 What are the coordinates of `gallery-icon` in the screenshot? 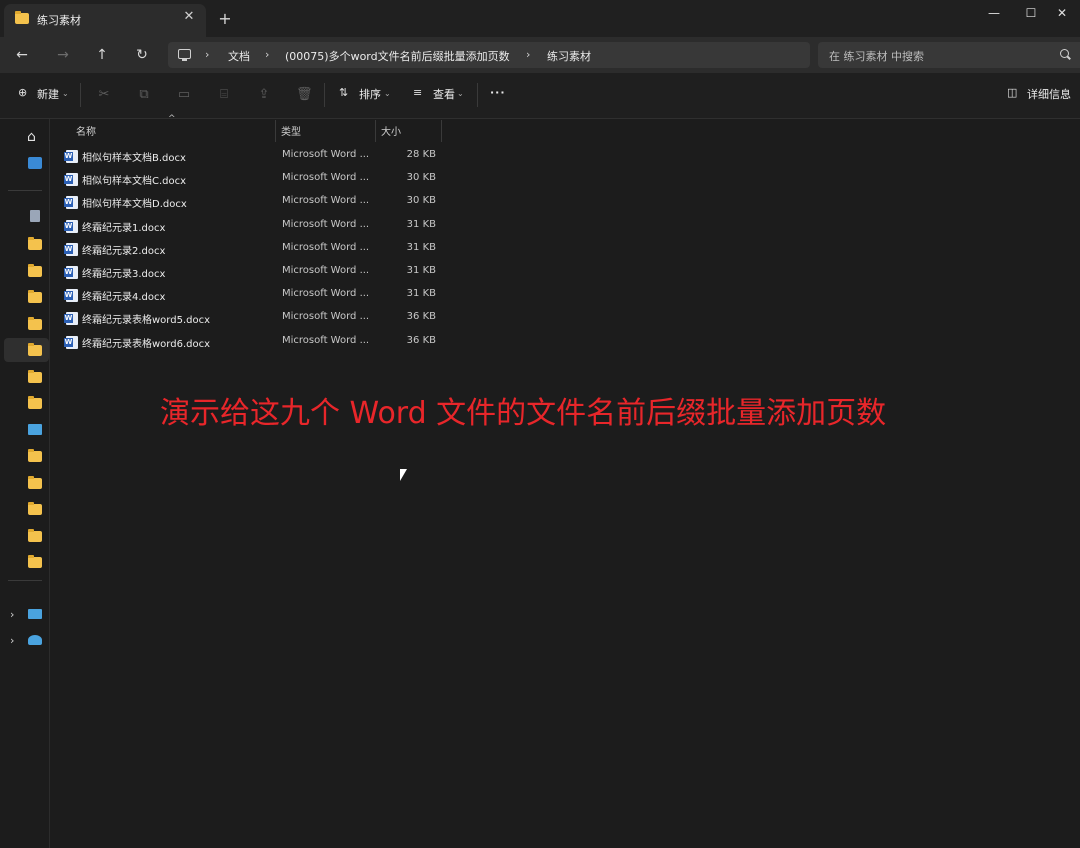 It's located at (35, 163).